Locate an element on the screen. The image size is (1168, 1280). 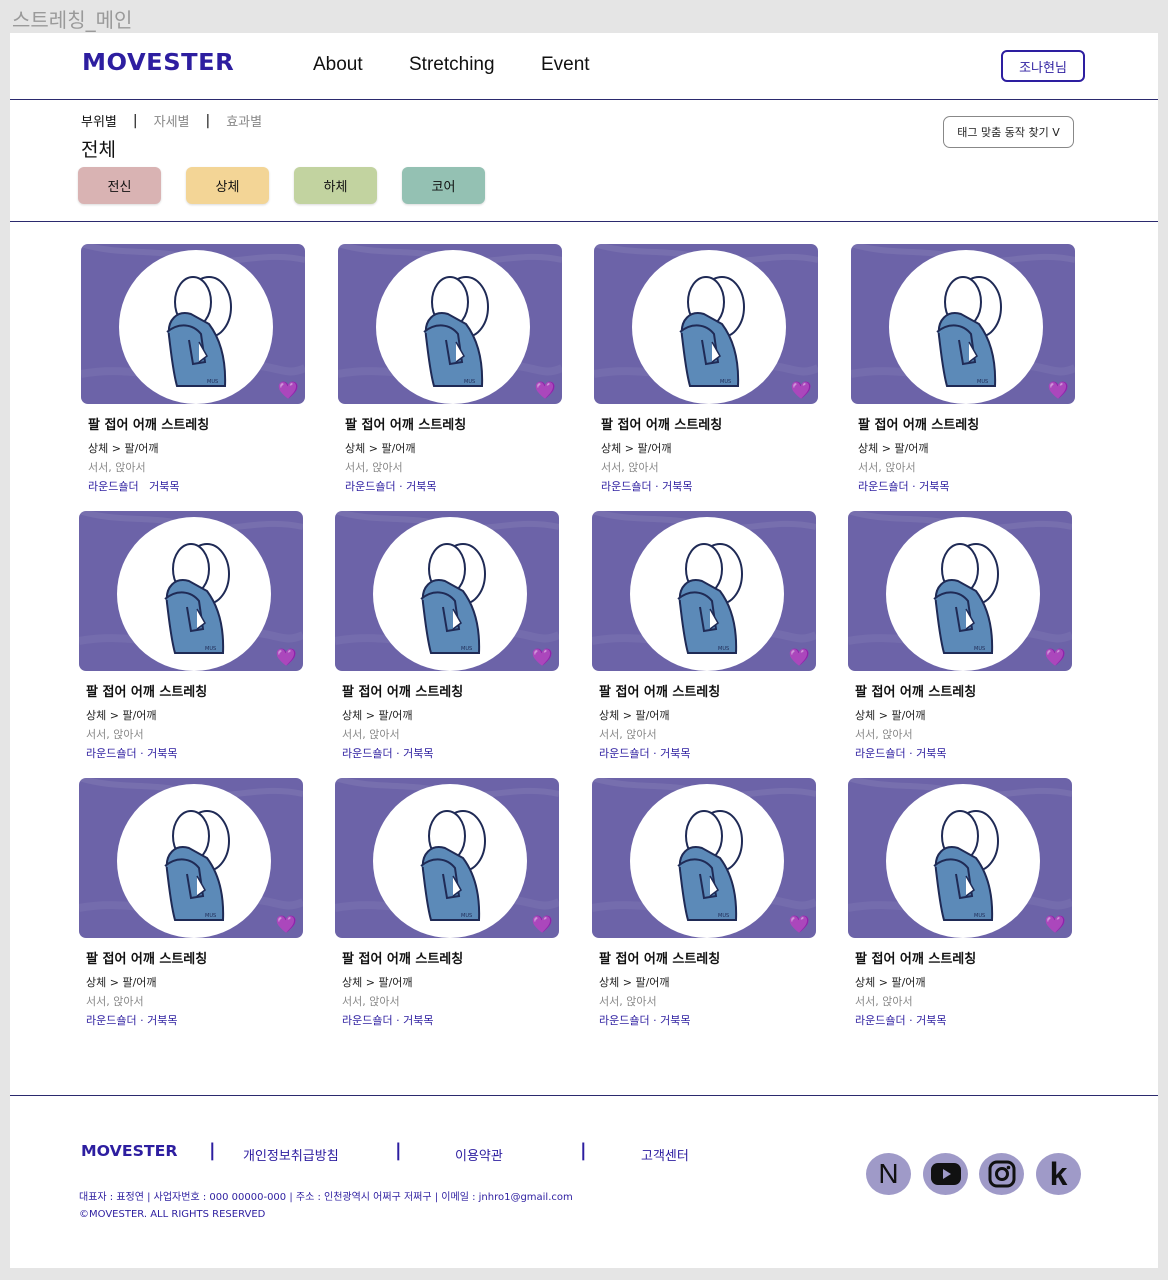
instagram-button is located at coordinates (1001, 1174).